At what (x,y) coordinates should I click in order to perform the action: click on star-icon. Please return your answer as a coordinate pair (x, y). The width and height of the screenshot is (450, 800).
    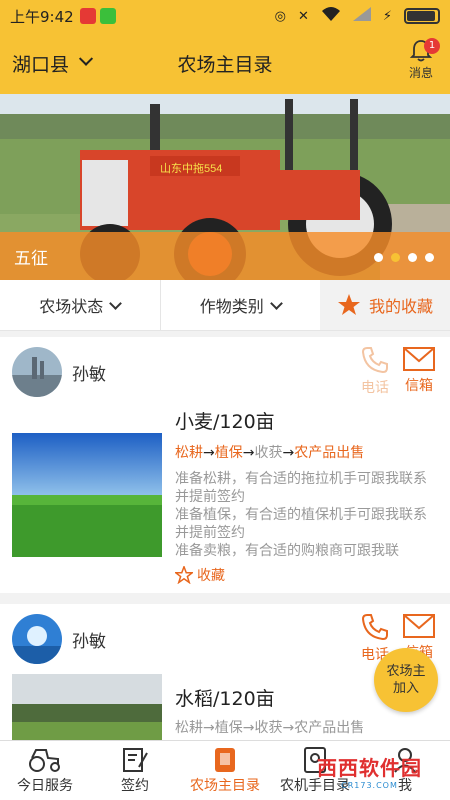
    Looking at the image, I should click on (348, 304).